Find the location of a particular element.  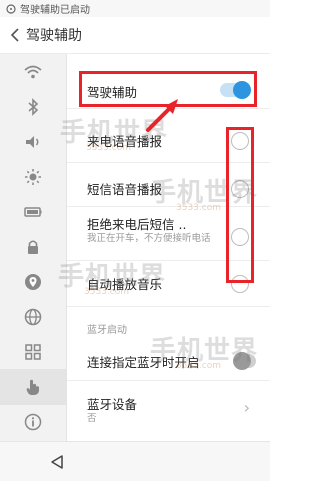

hand-gesture-icon is located at coordinates (32, 387).